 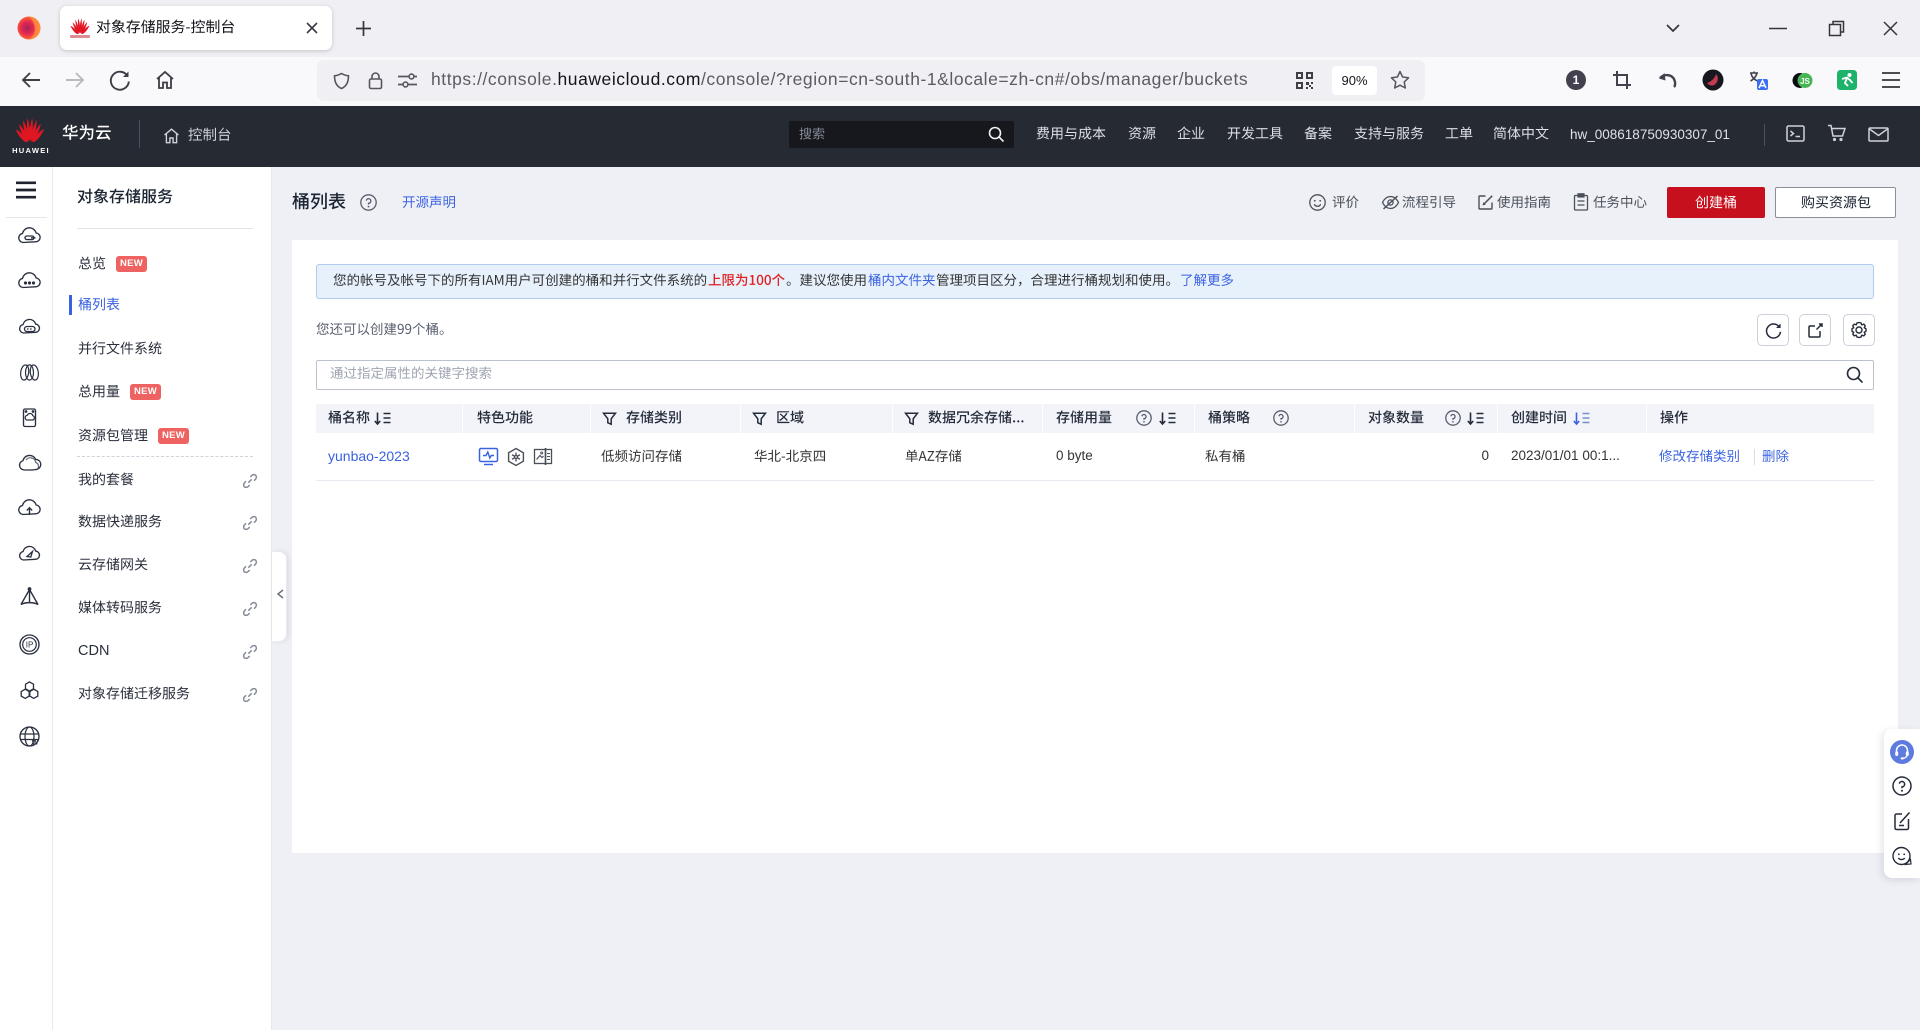 I want to click on svg-text: IP, so click(x=30, y=645).